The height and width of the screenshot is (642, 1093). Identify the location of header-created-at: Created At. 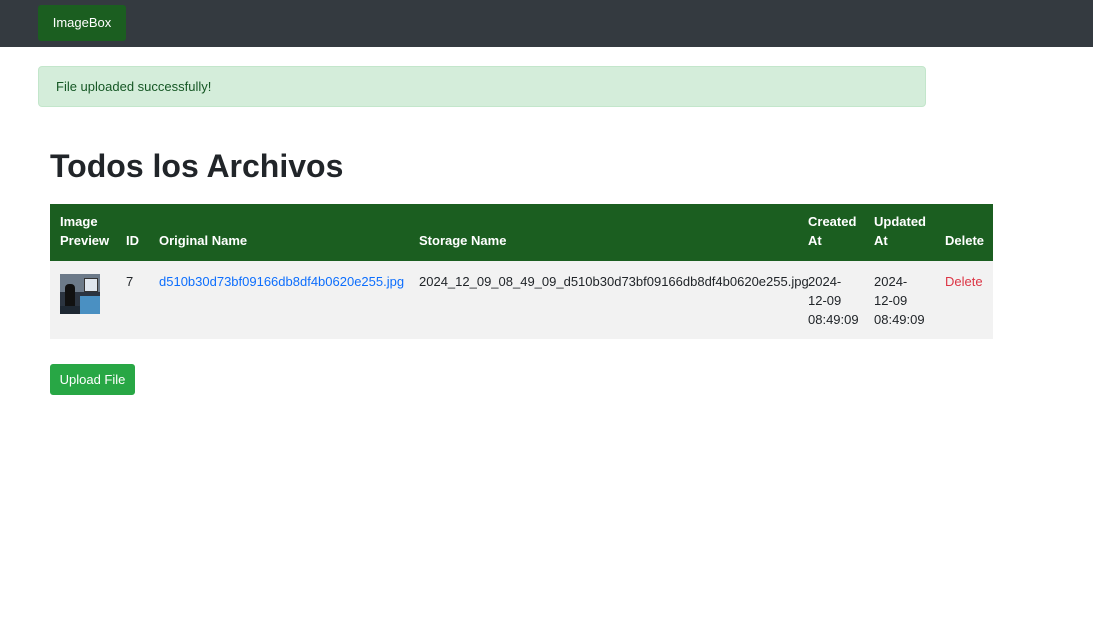
(832, 231).